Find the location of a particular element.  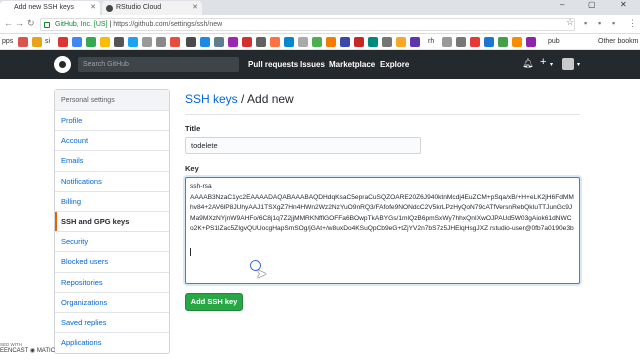

title-divider is located at coordinates (382, 114).